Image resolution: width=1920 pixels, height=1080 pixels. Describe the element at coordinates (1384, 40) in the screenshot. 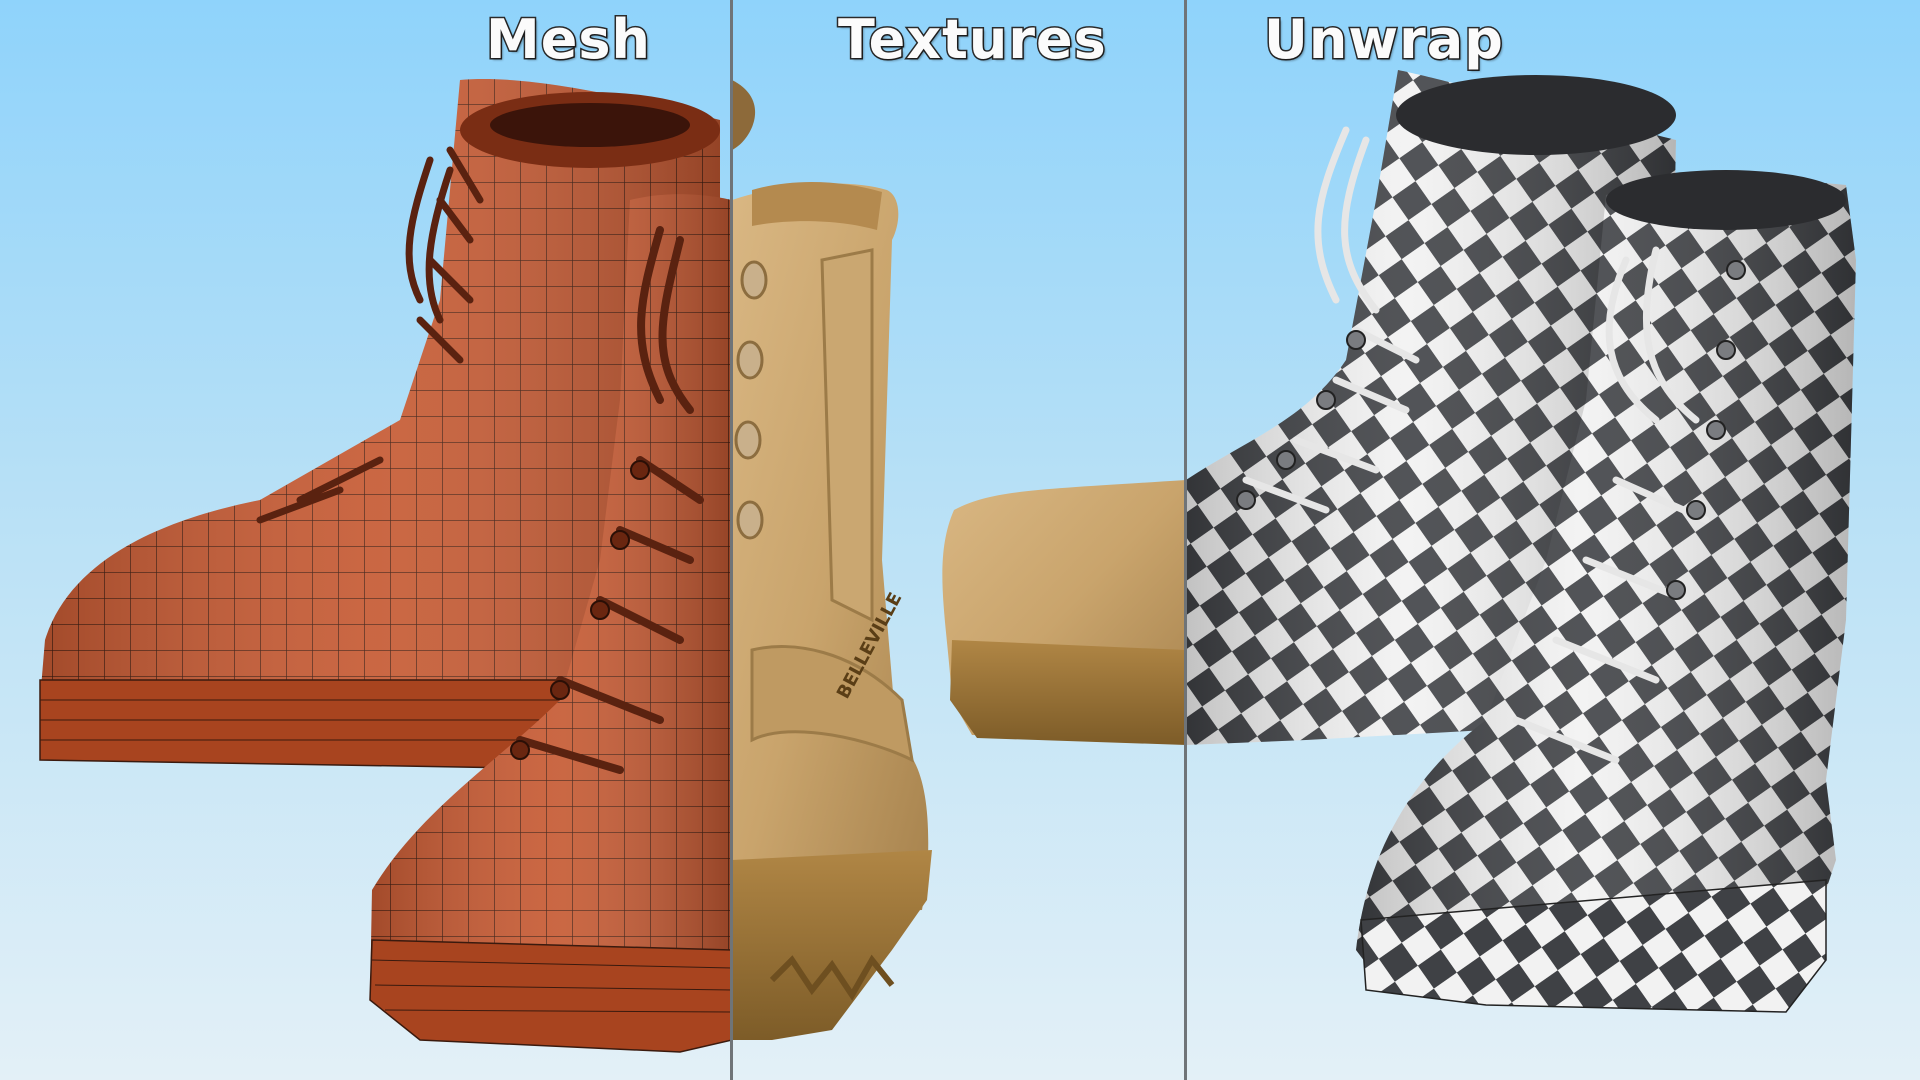

I see `unwrap-title: Unwrap` at that location.